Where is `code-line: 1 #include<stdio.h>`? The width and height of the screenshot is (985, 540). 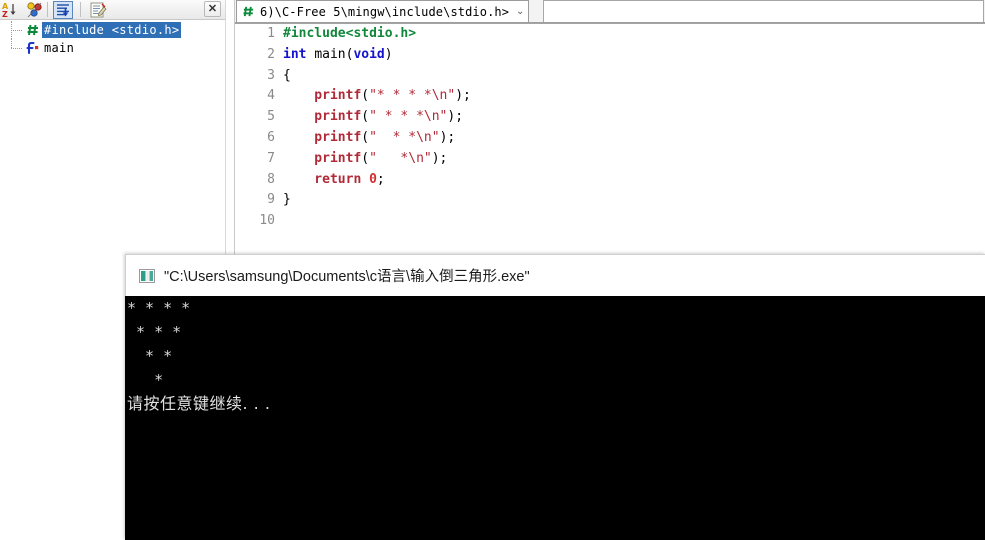
code-line: 1 #include<stdio.h> is located at coordinates (610, 34).